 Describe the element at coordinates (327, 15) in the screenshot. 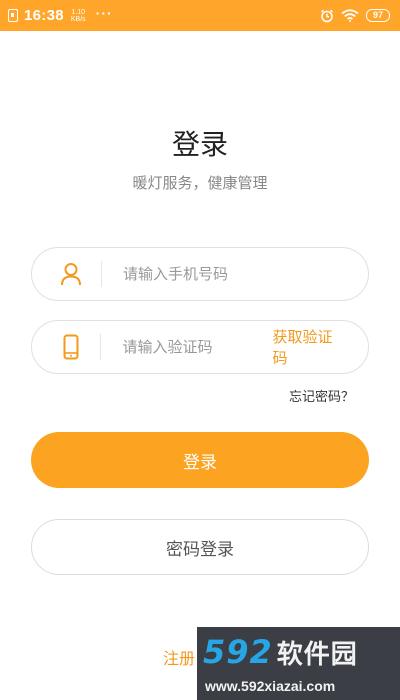

I see `alarm-icon` at that location.